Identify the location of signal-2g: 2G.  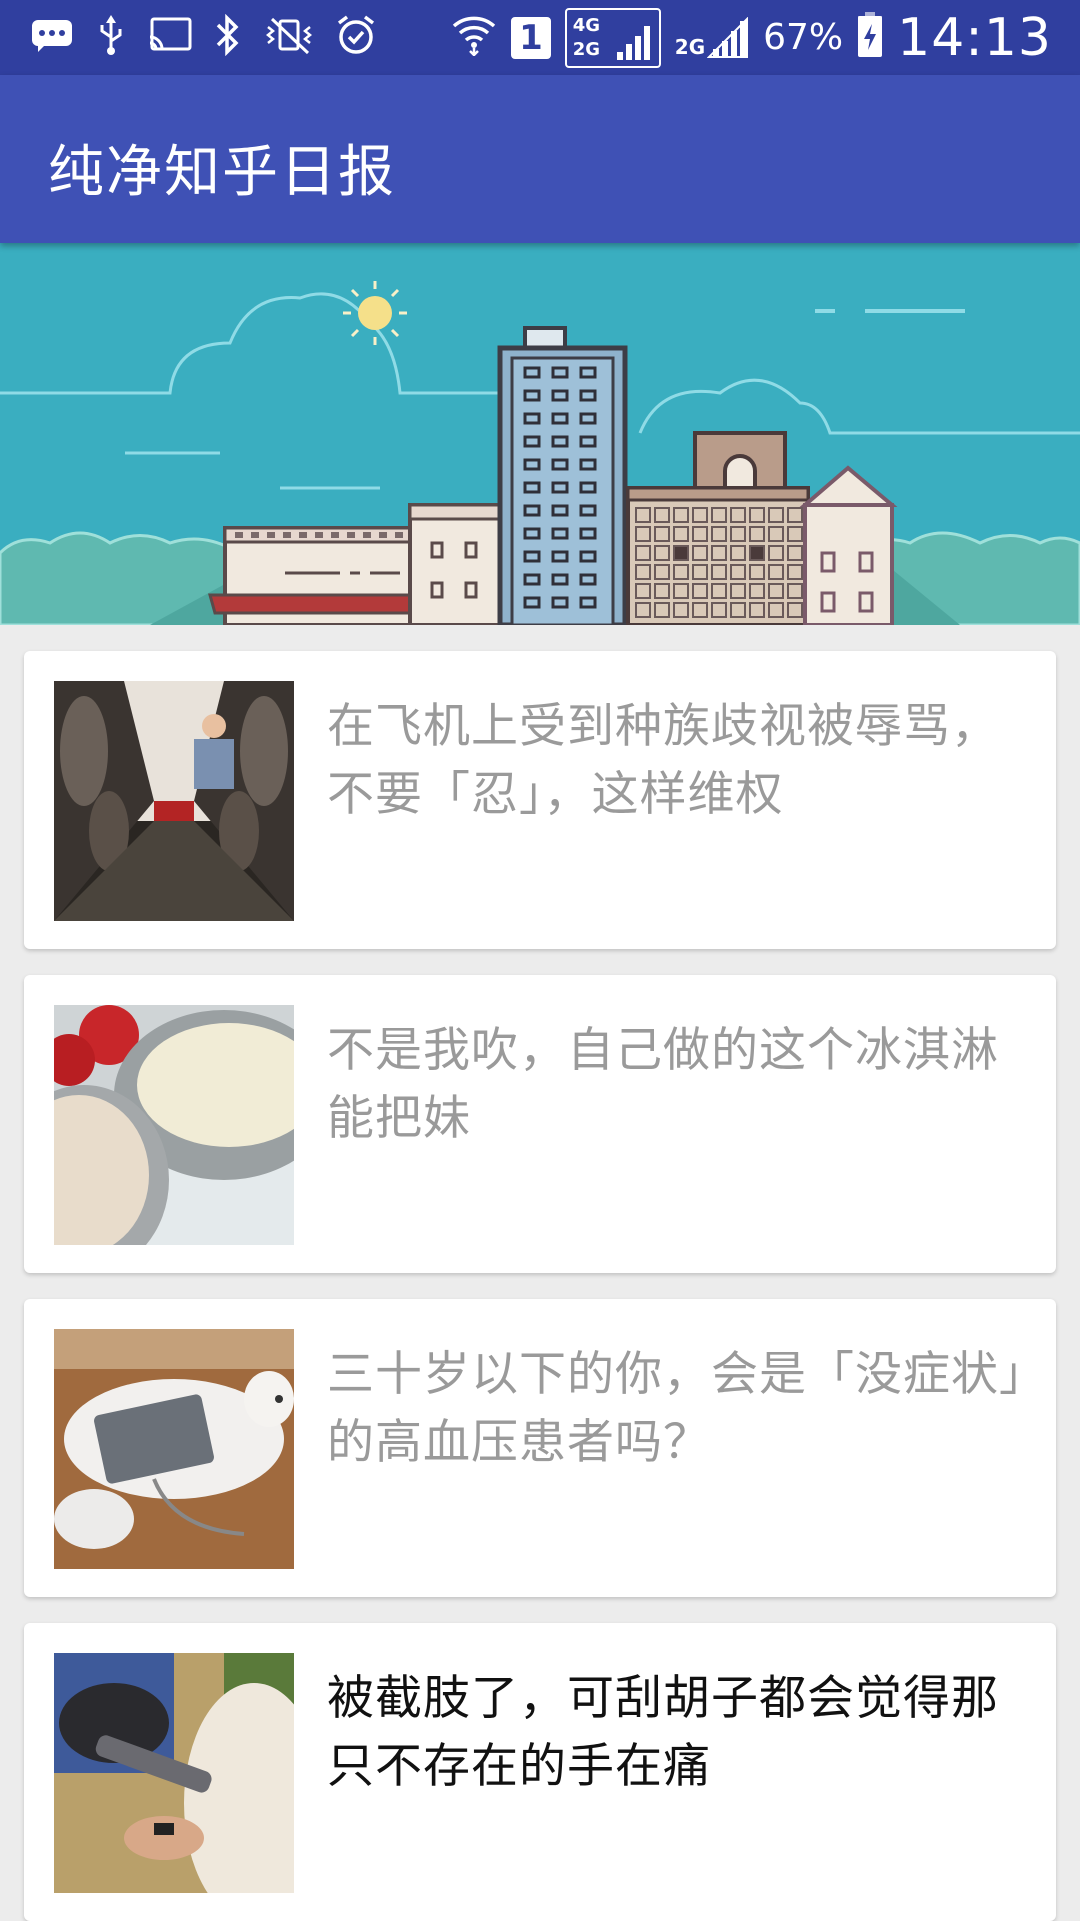
(711, 37).